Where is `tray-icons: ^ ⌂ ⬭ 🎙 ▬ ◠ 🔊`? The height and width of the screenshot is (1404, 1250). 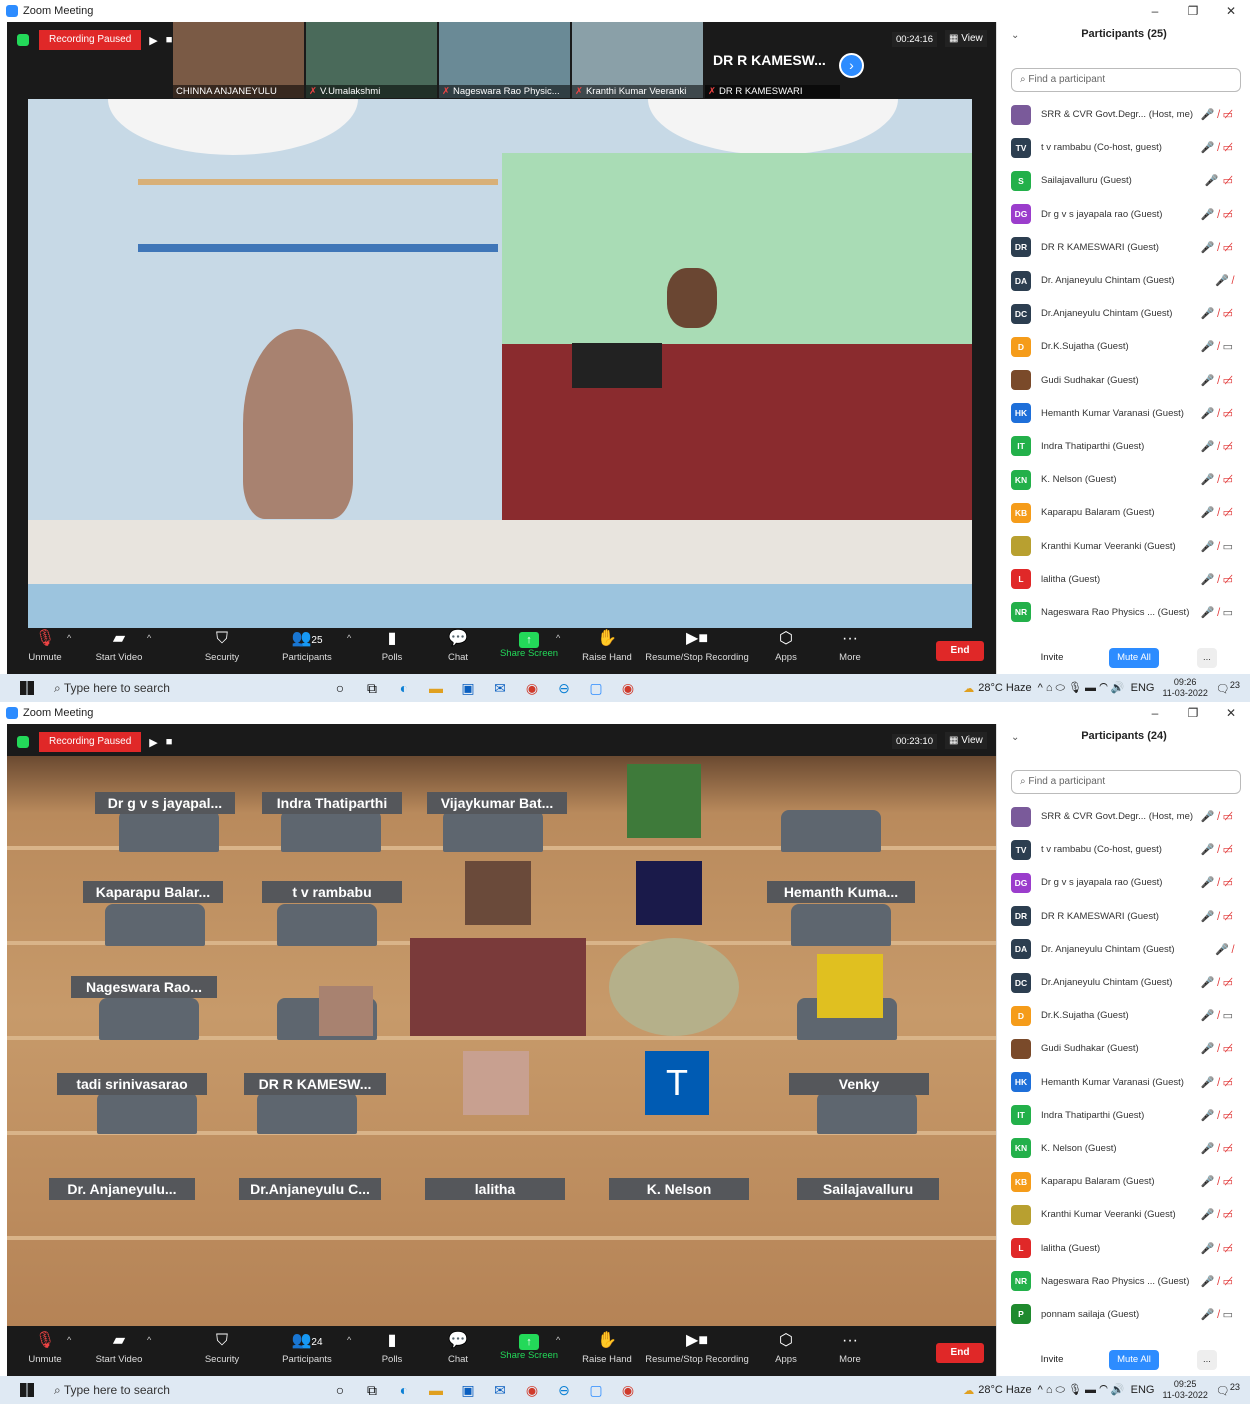 tray-icons: ^ ⌂ ⬭ 🎙 ▬ ◠ 🔊 is located at coordinates (1081, 688).